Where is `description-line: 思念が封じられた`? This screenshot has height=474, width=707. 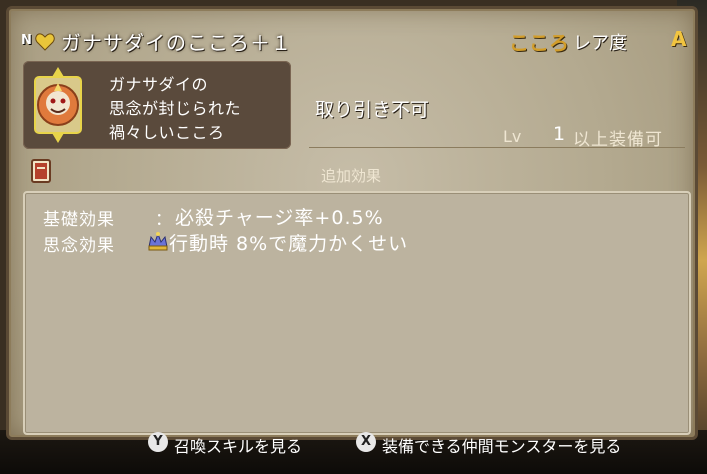 description-line: 思念が封じられた is located at coordinates (175, 108).